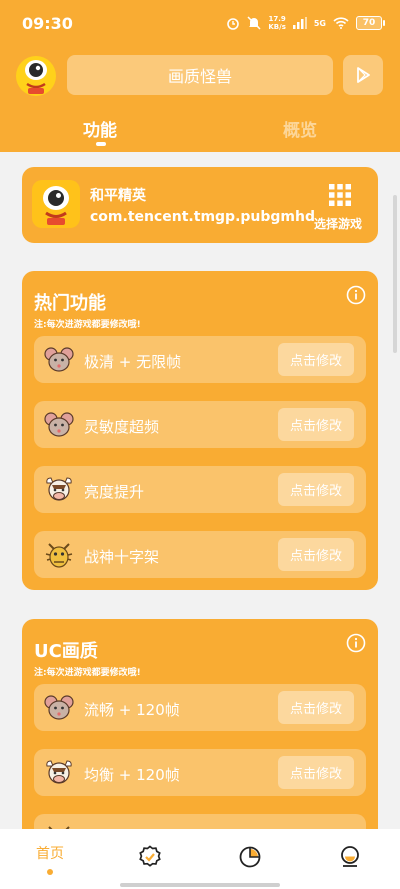 Image resolution: width=400 pixels, height=889 pixels. What do you see at coordinates (122, 427) in the screenshot?
I see `item-label: 灵敏度超频` at bounding box center [122, 427].